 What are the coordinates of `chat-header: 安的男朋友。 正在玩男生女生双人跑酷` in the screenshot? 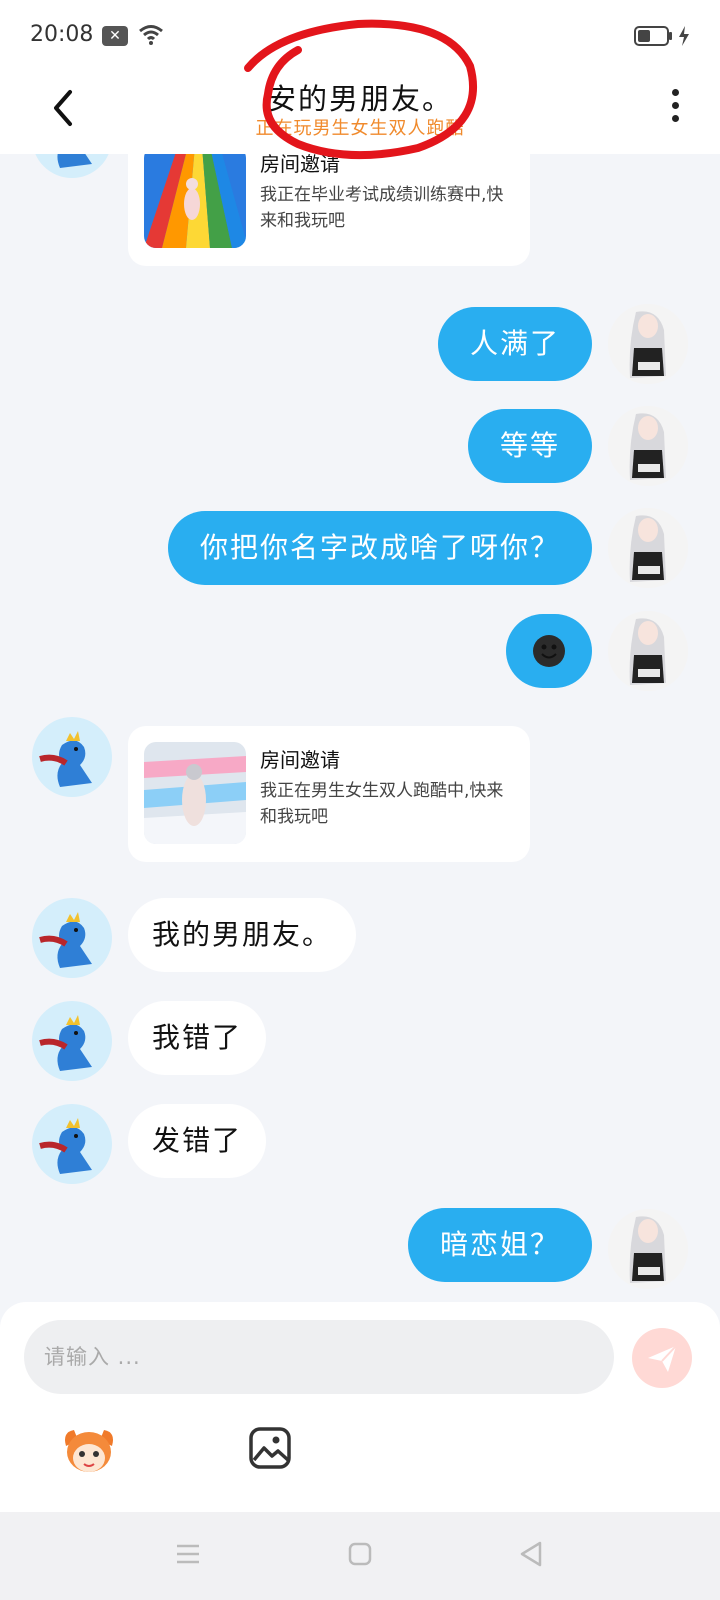 It's located at (360, 112).